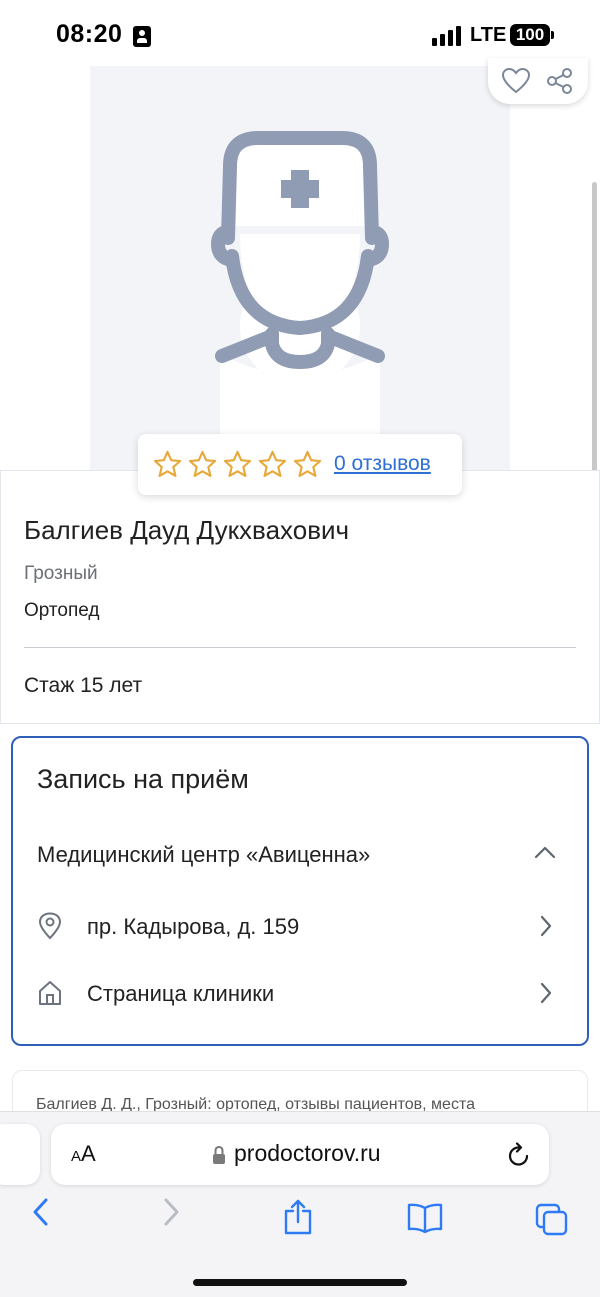 This screenshot has height=1297, width=600. Describe the element at coordinates (298, 1217) in the screenshot. I see `share-sheet-icon` at that location.